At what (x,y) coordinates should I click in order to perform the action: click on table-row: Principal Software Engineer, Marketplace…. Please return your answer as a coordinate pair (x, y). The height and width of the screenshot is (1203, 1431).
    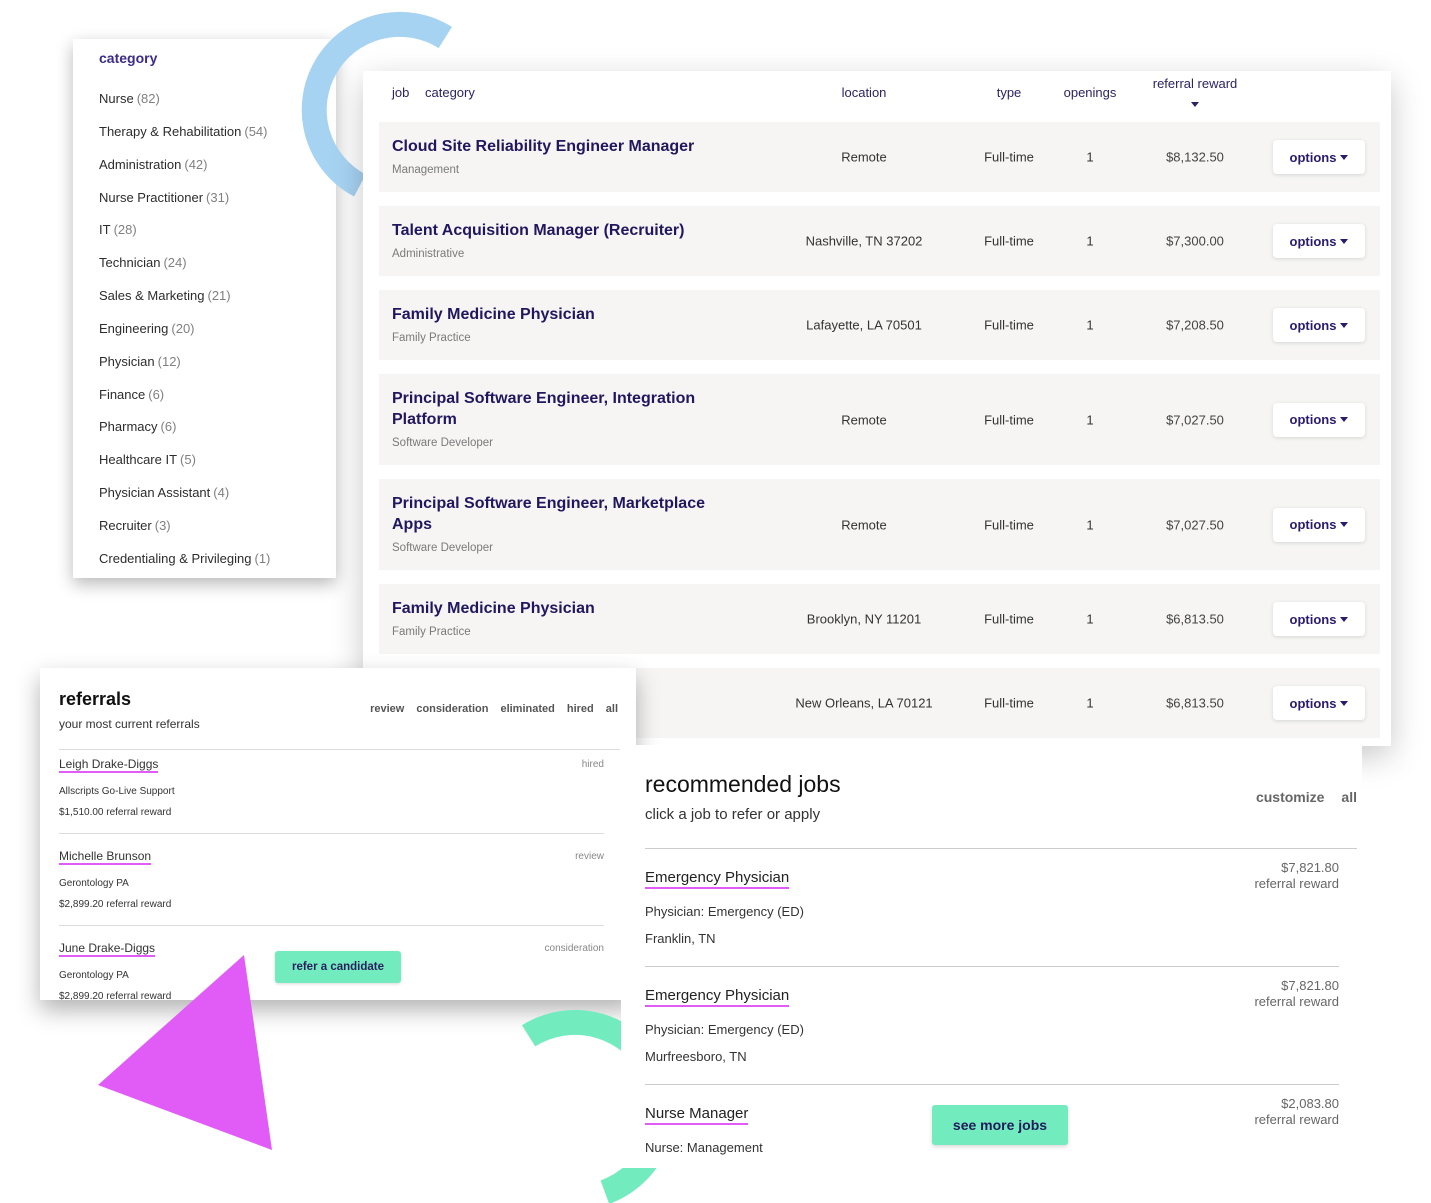
    Looking at the image, I should click on (879, 524).